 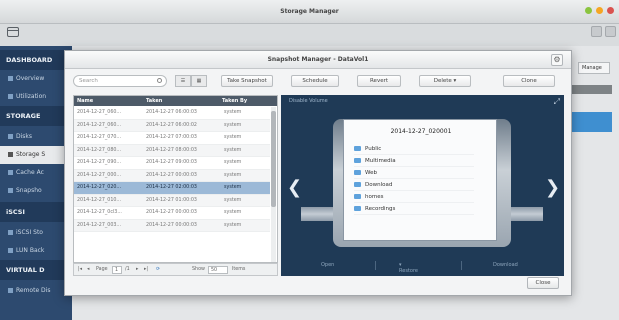 What do you see at coordinates (120, 81) in the screenshot?
I see `search-input: Search` at bounding box center [120, 81].